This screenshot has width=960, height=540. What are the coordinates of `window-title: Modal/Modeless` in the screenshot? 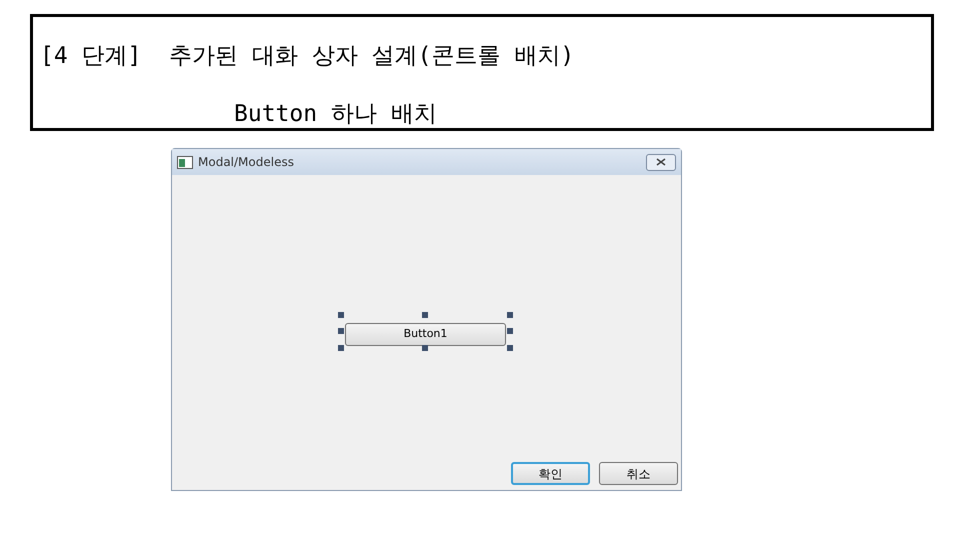 It's located at (246, 162).